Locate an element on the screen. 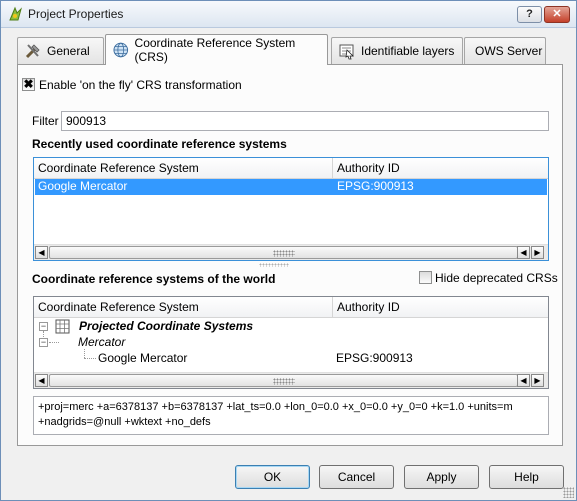 The height and width of the screenshot is (501, 577). qgis-app-icon is located at coordinates (15, 13).